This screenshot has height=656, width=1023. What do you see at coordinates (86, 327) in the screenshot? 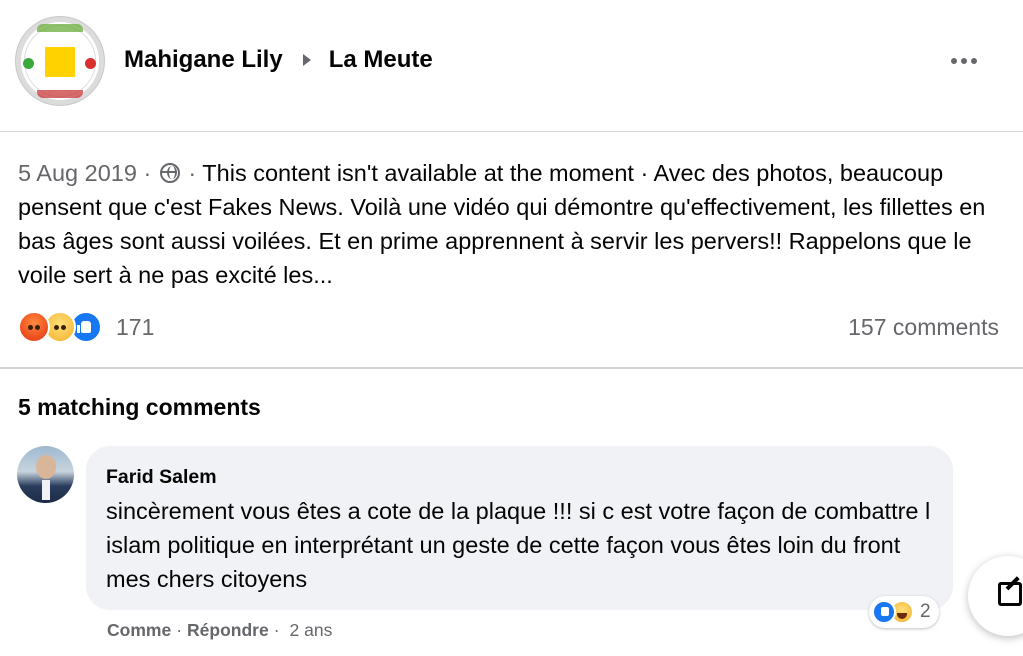
I see `post-reactions: 171` at bounding box center [86, 327].